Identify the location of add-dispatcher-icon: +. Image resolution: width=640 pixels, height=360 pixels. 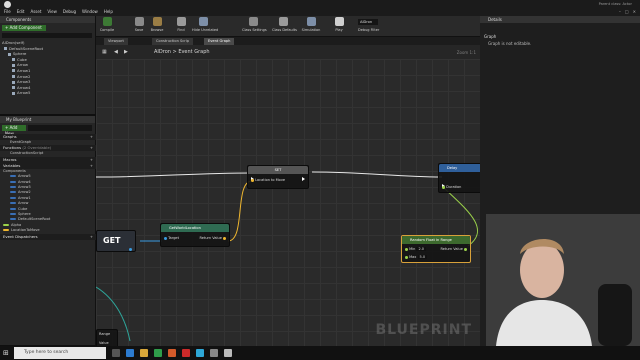
(91, 237).